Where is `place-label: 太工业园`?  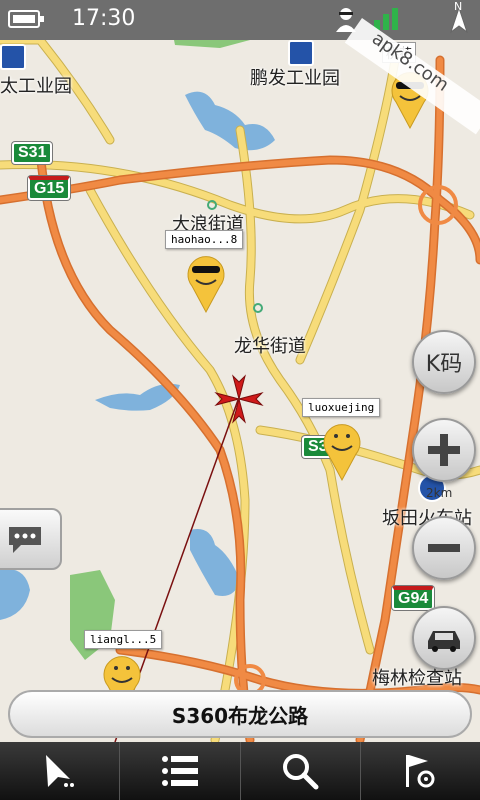
place-label: 太工业园 is located at coordinates (36, 85).